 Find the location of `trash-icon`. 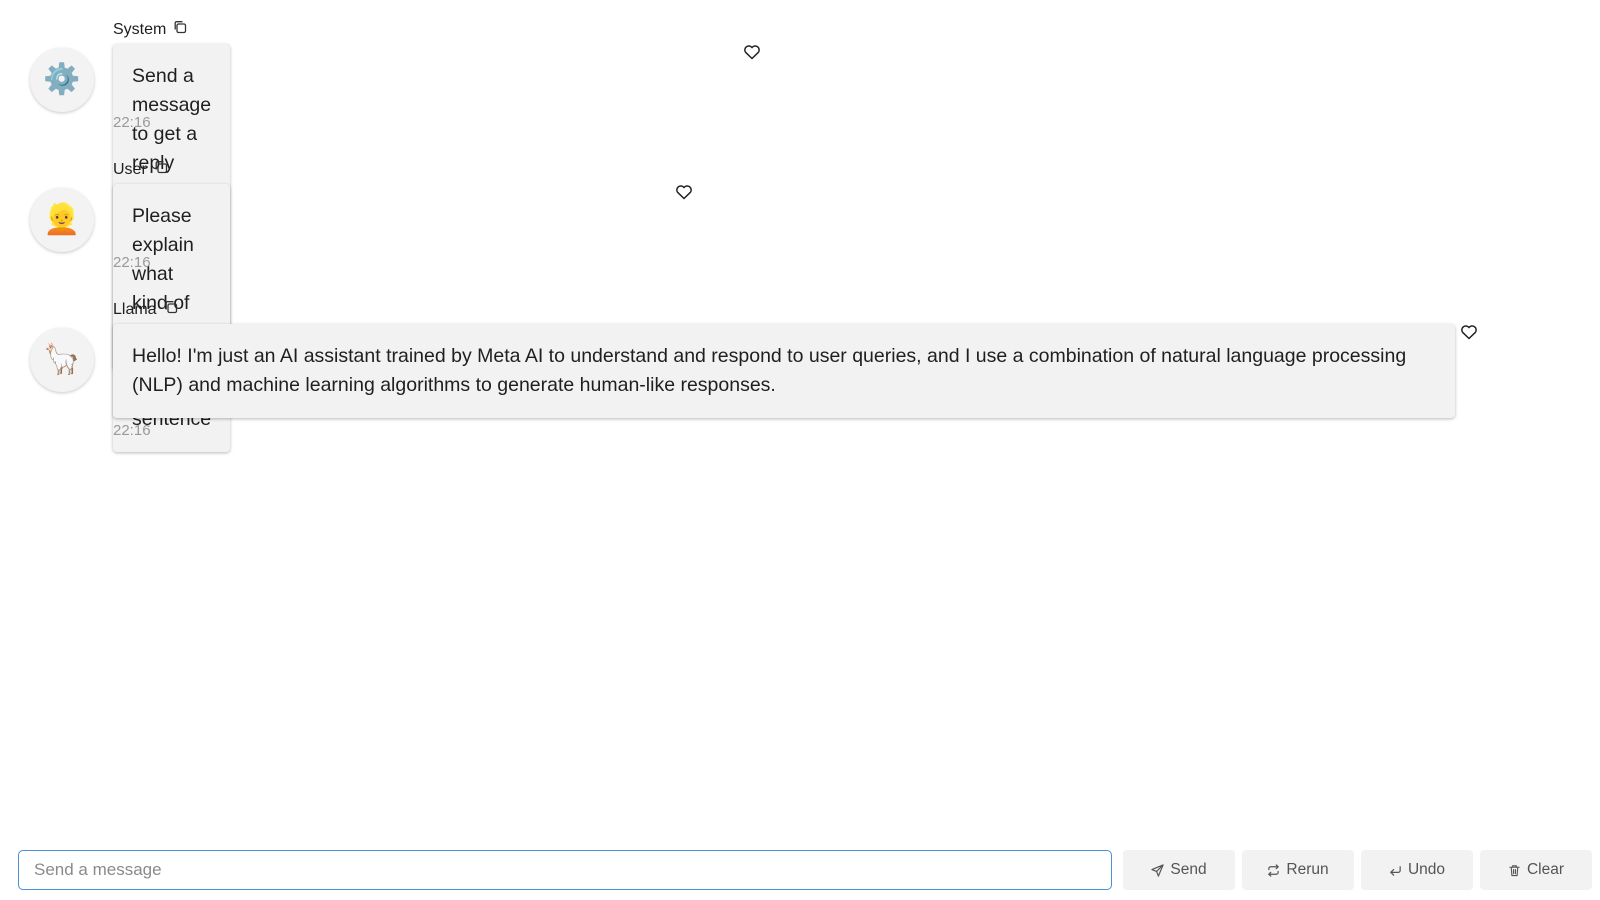

trash-icon is located at coordinates (1514, 870).